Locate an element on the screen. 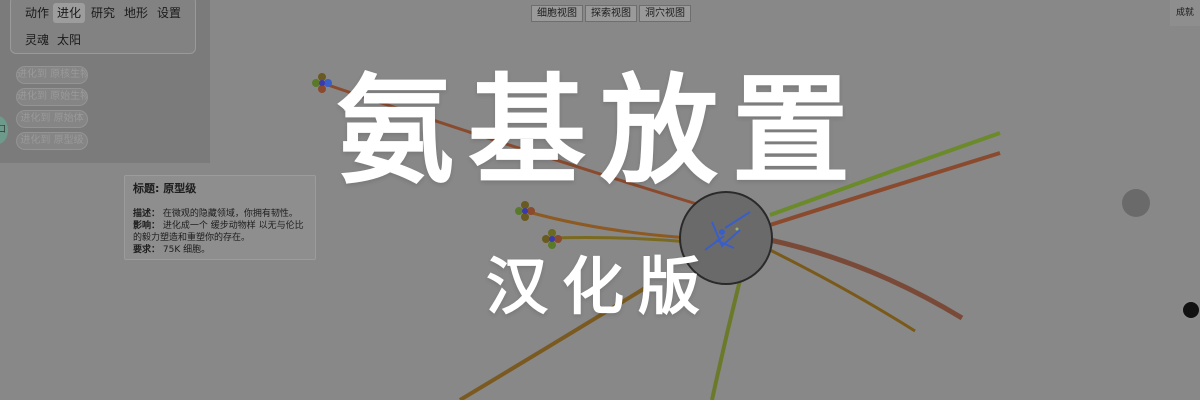 Image resolution: width=1200 pixels, height=400 pixels. root-tendril is located at coordinates (621, 240).